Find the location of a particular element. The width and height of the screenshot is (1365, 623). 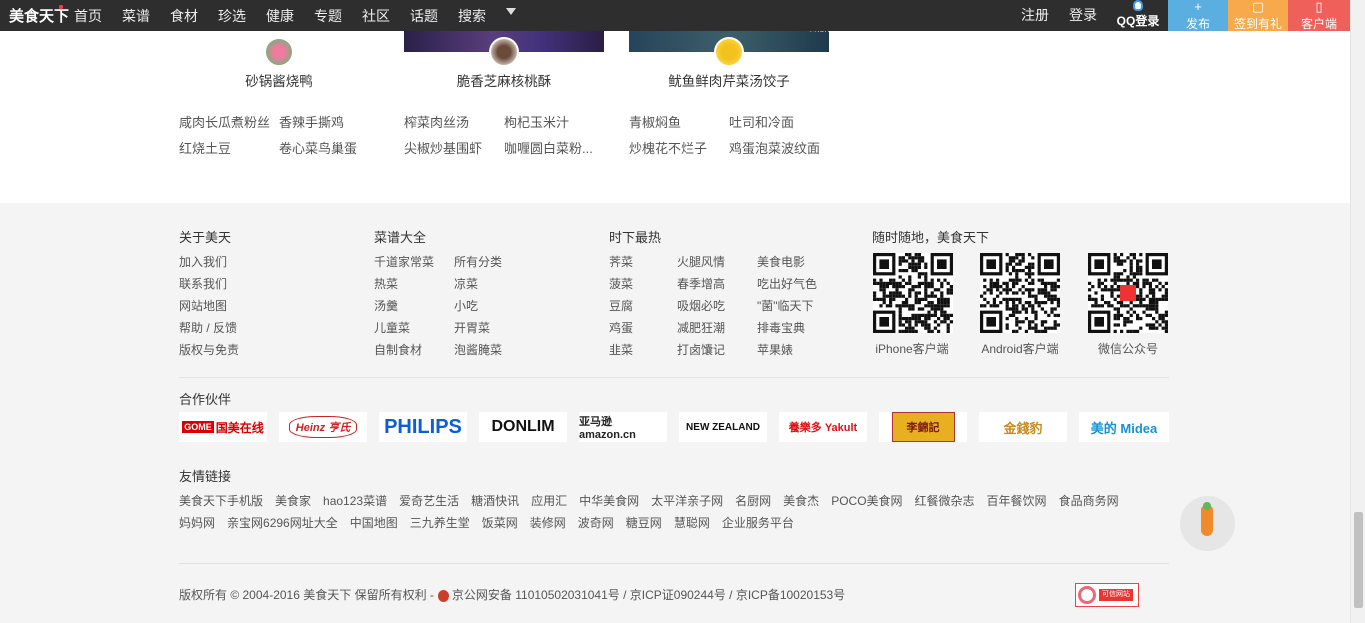

footer-link: 联系我们 is located at coordinates (203, 283).